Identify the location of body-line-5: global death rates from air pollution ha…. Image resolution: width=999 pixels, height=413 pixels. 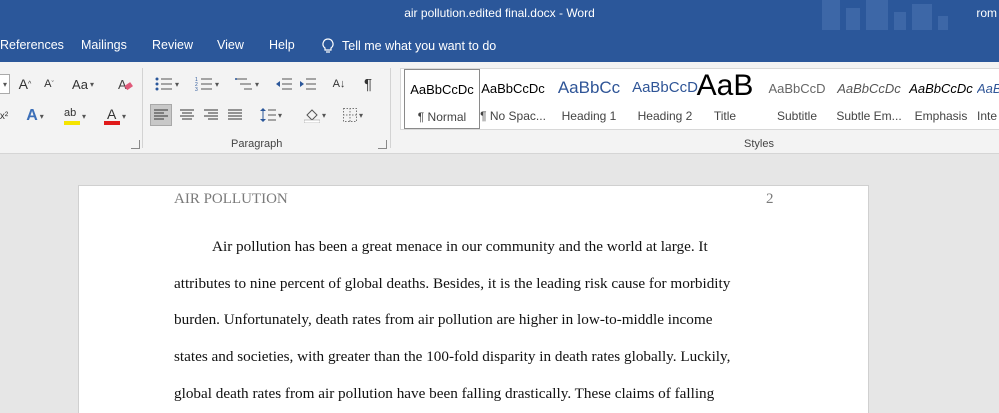
(444, 393).